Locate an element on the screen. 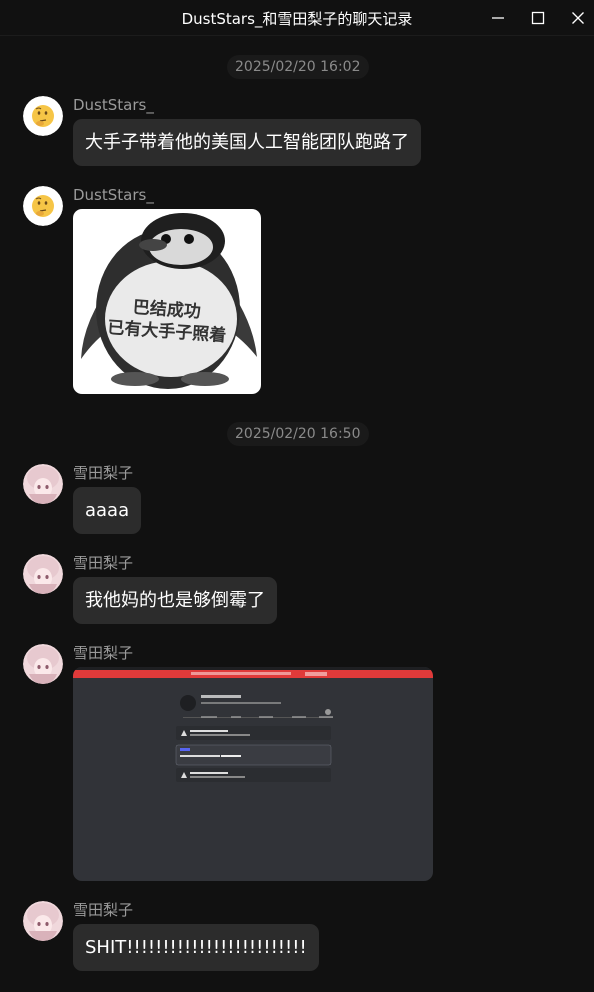  minimize-icon is located at coordinates (498, 18).